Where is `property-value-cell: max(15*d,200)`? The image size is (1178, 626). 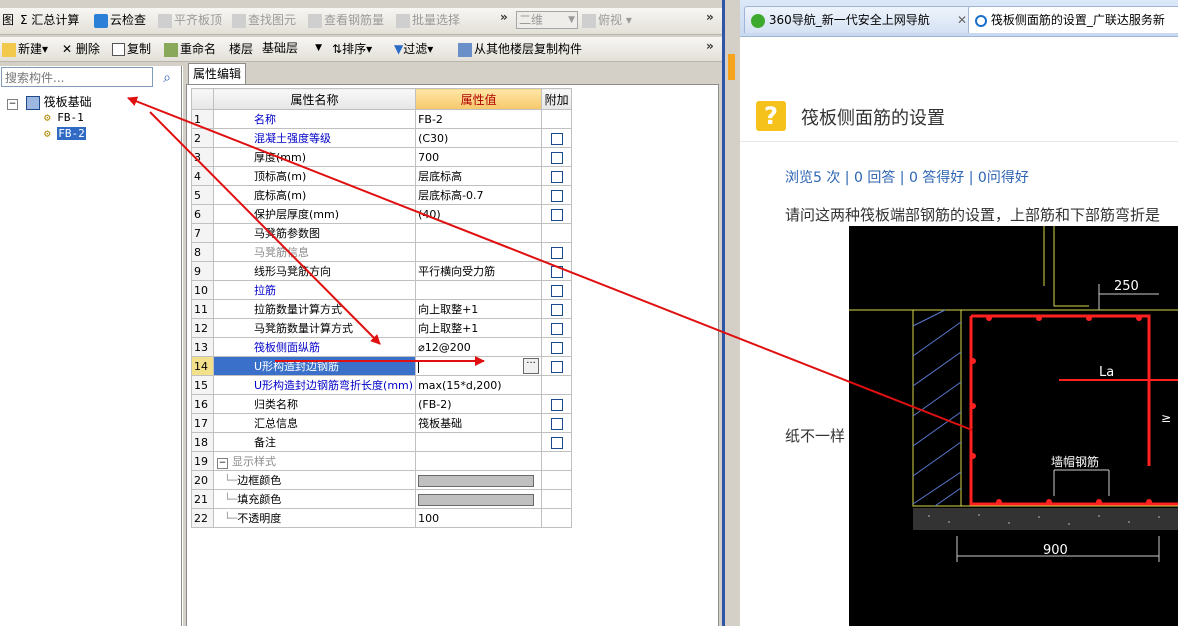
property-value-cell: max(15*d,200) is located at coordinates (479, 385).